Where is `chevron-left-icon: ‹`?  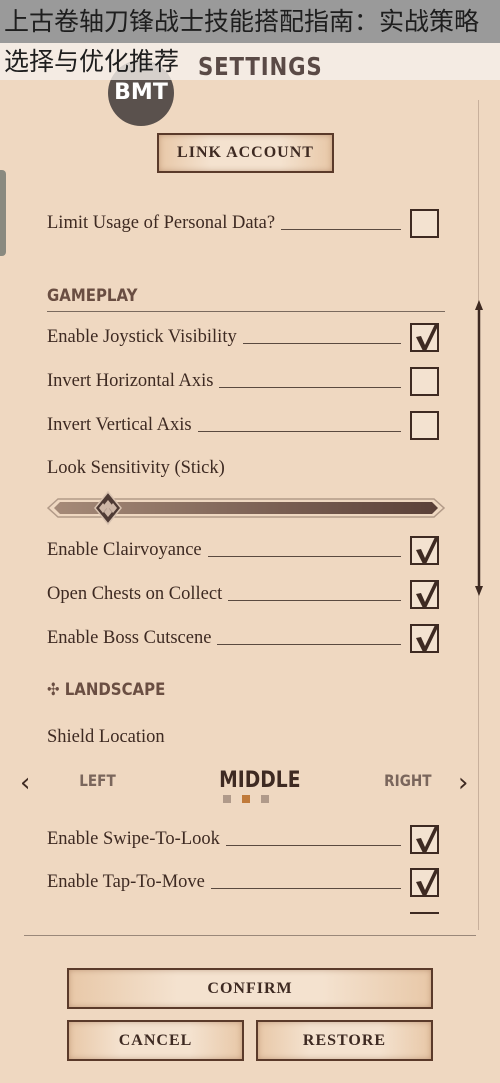 chevron-left-icon: ‹ is located at coordinates (25, 783).